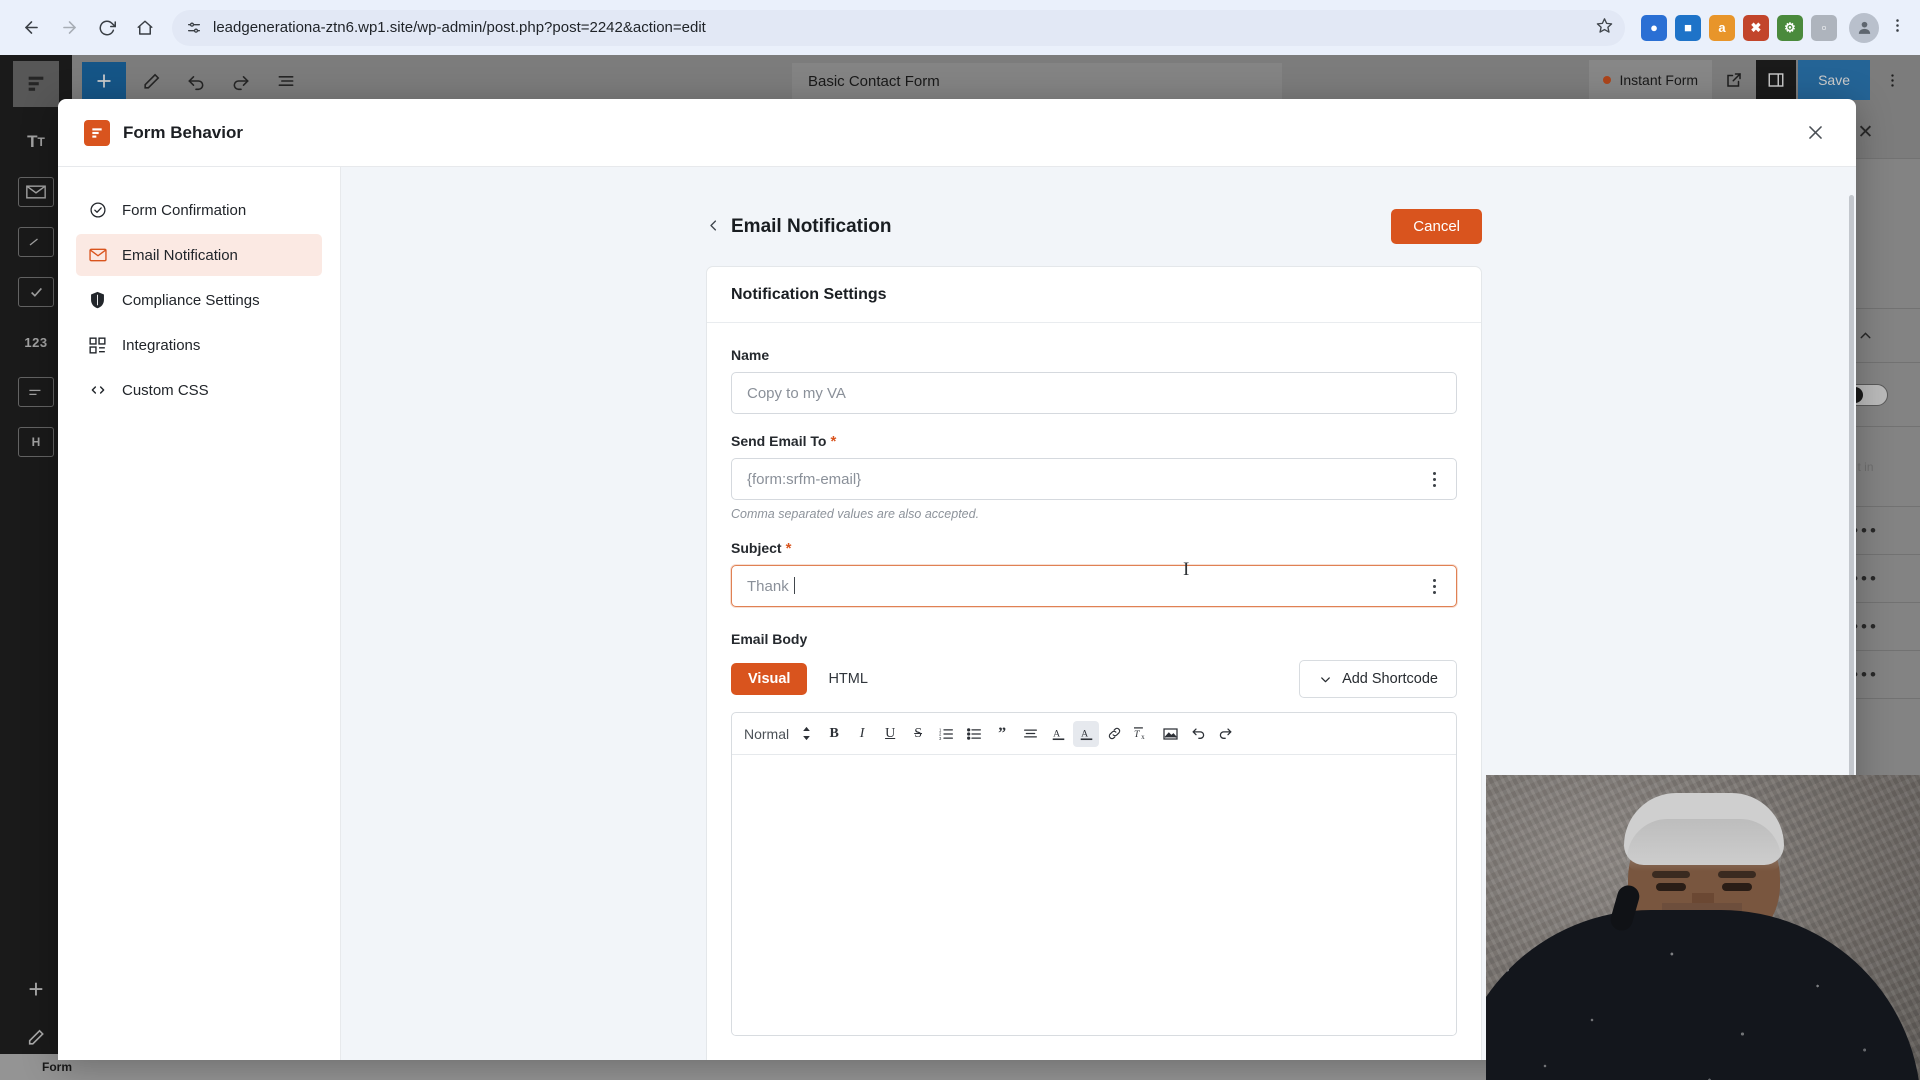  What do you see at coordinates (69, 28) in the screenshot?
I see `forward-arrow-icon` at bounding box center [69, 28].